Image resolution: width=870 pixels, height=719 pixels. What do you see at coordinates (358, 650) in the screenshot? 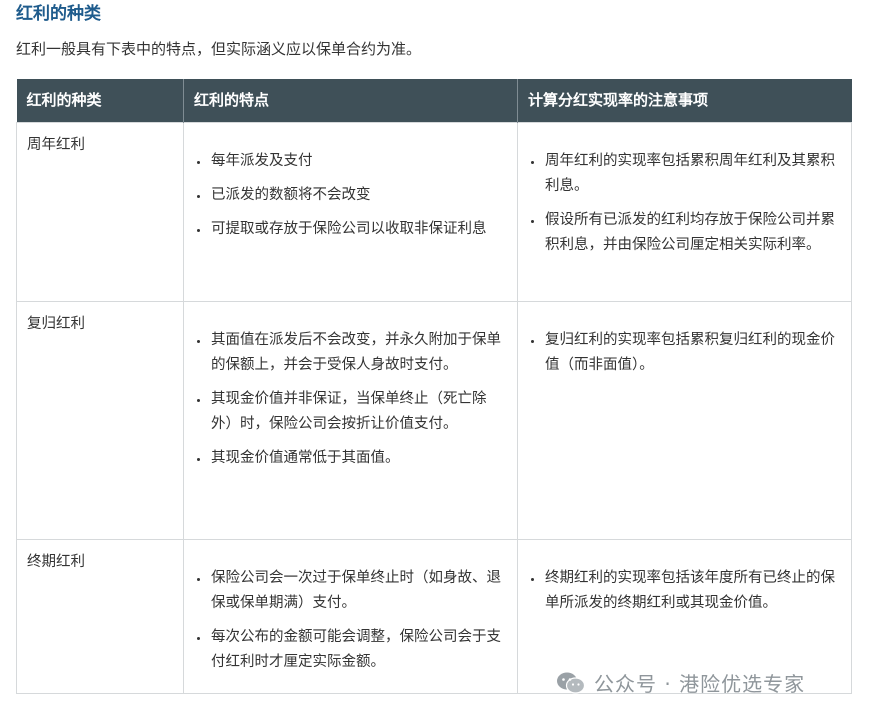
I see `list-item: 每次公布的金额可能会调整，保险公司会于支付红利时才厘定实际金额。` at bounding box center [358, 650].